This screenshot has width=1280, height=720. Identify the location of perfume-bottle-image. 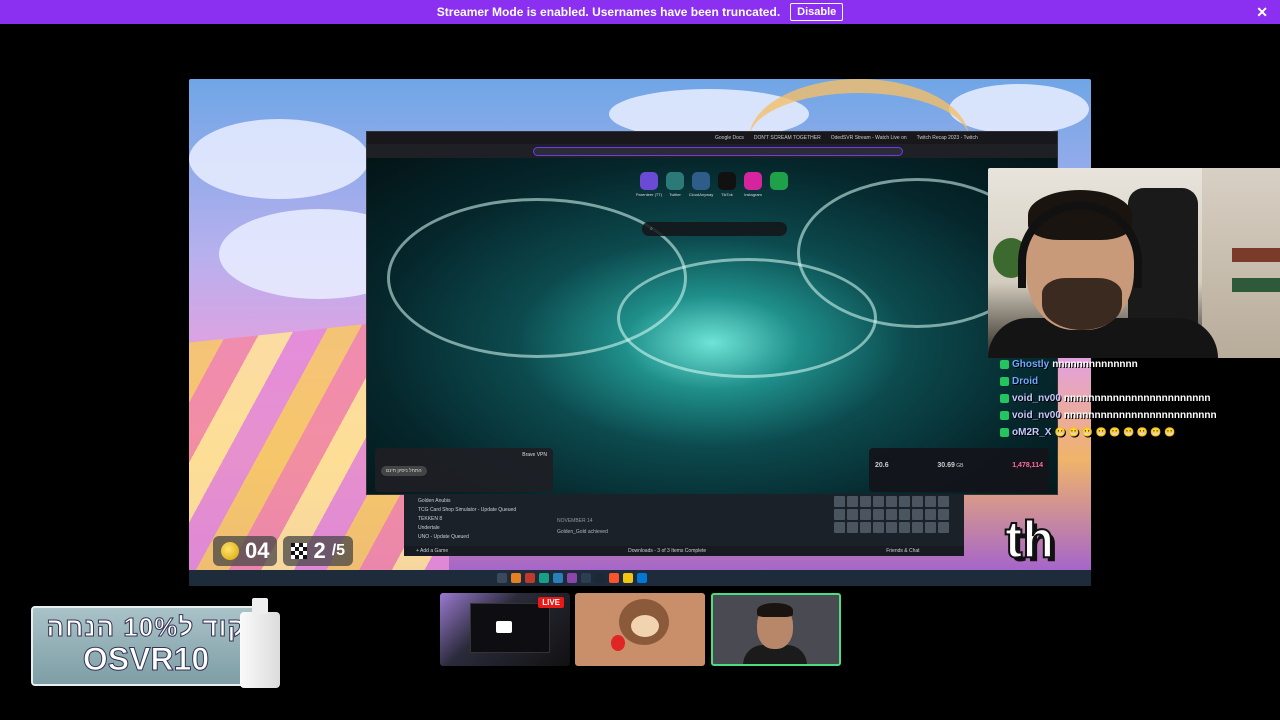
(260, 643).